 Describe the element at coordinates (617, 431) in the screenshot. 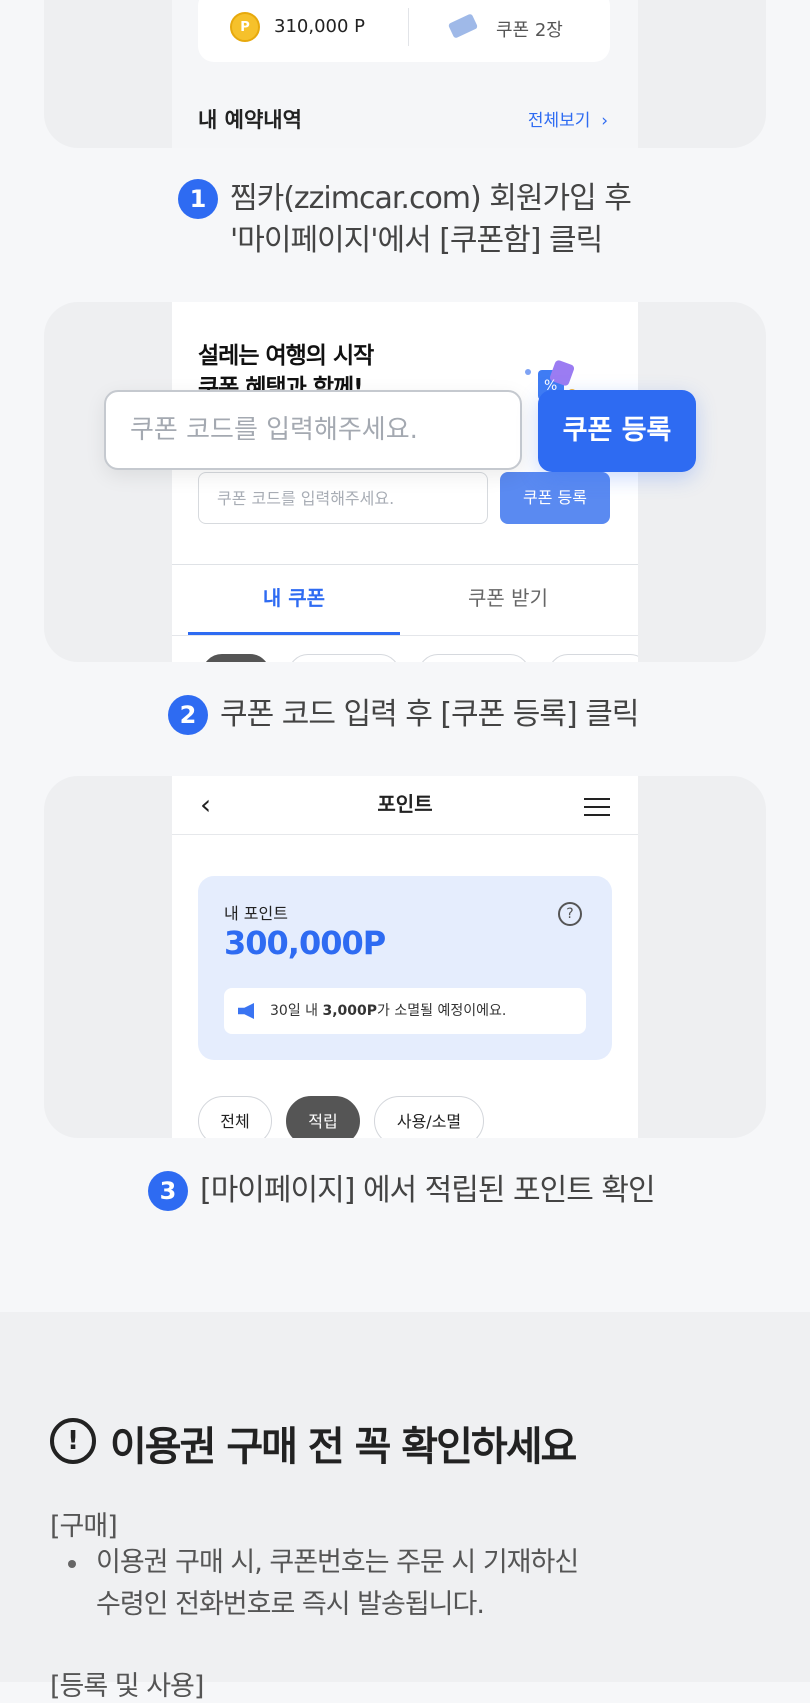

I see `coupon-register-button: 쿠폰 등록` at that location.